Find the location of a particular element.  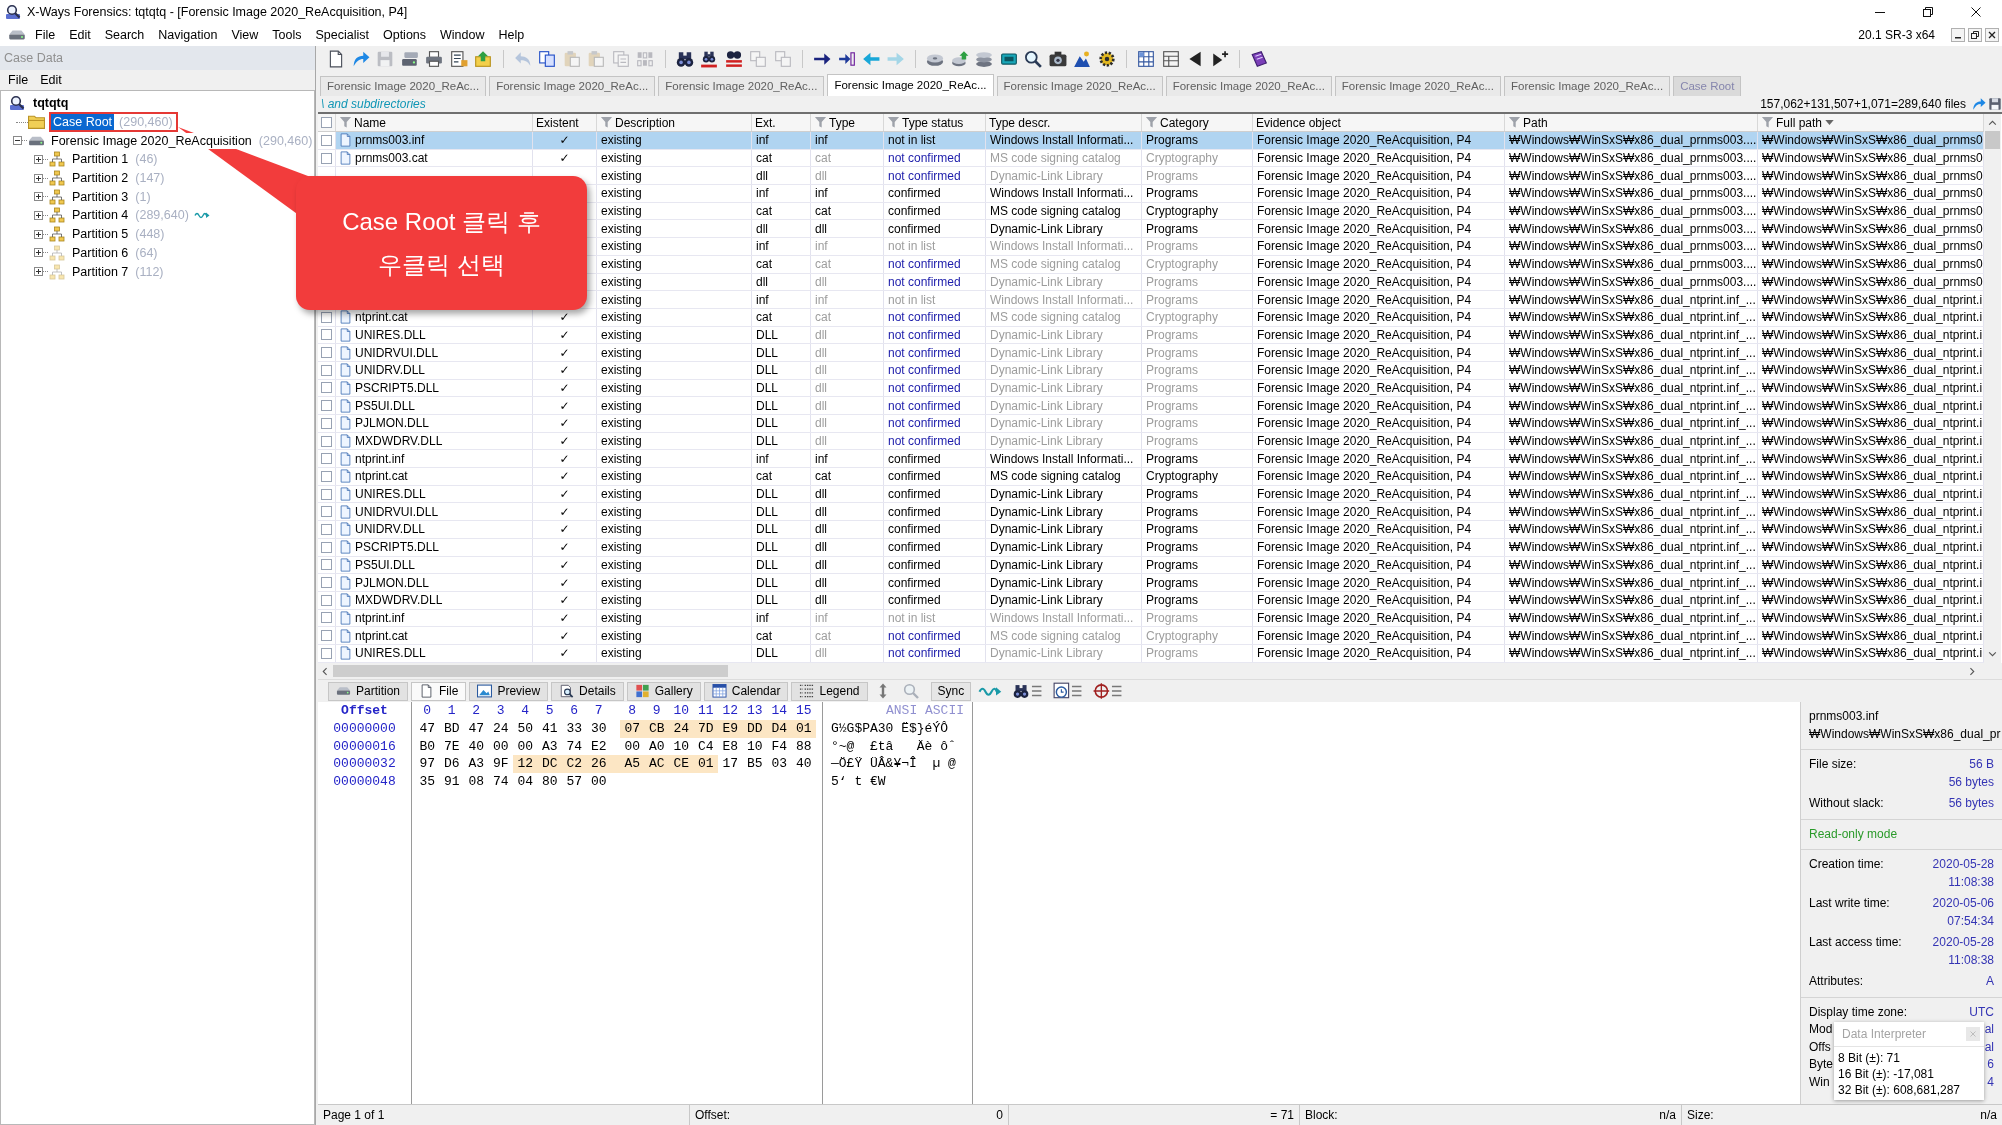

file-row: UNIDRVUI.DLL ✓ existing DLL dll confirmed Dynamic-Link Library Programs Forensic Image 2020_ReAcquisition, P4 ₩Windows₩WinSxS₩x86_dual_ntprint.inf_... ₩Windows₩WinSxS₩x86_dual_ntprint.i is located at coordinates (1151, 512).